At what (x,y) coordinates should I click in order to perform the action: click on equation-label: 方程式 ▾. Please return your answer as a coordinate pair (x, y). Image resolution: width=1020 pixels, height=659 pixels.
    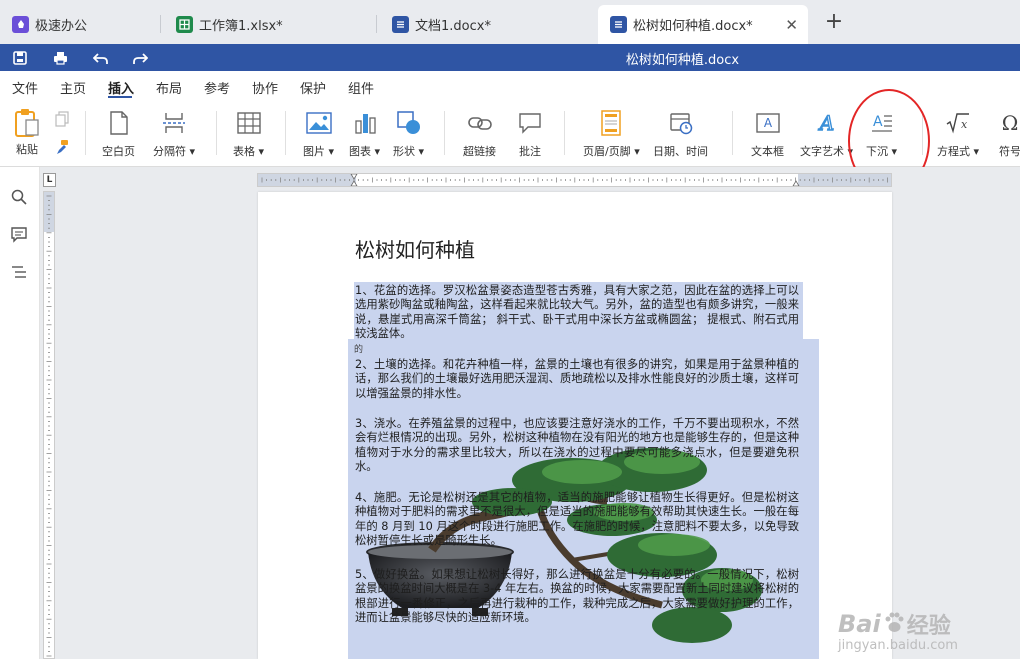
    Looking at the image, I should click on (958, 151).